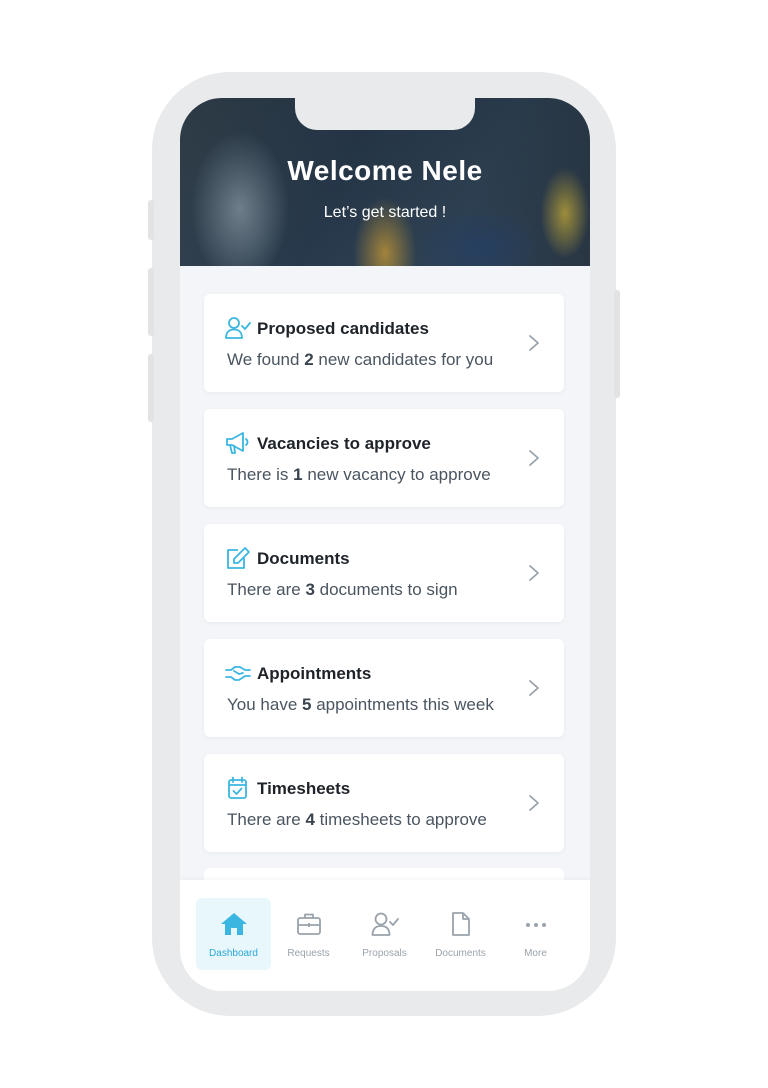  I want to click on tab-documents: Documents, so click(460, 934).